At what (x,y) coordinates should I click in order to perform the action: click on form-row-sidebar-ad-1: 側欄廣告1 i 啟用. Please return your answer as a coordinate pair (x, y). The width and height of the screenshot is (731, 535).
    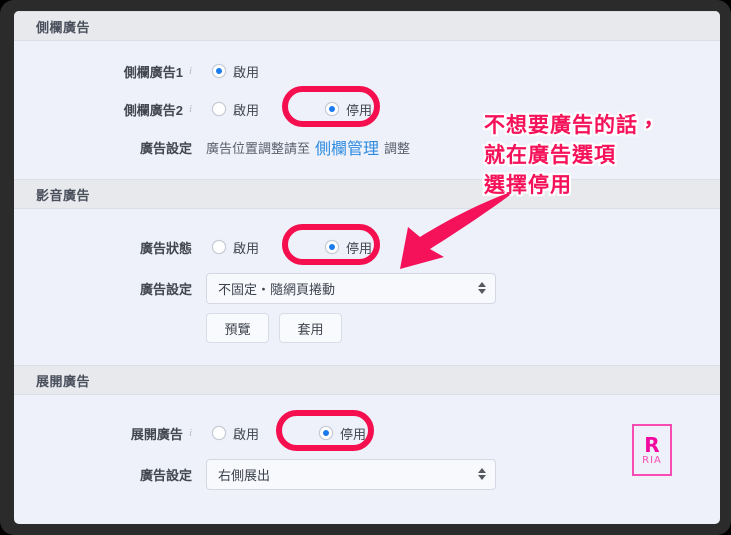
    Looking at the image, I should click on (367, 71).